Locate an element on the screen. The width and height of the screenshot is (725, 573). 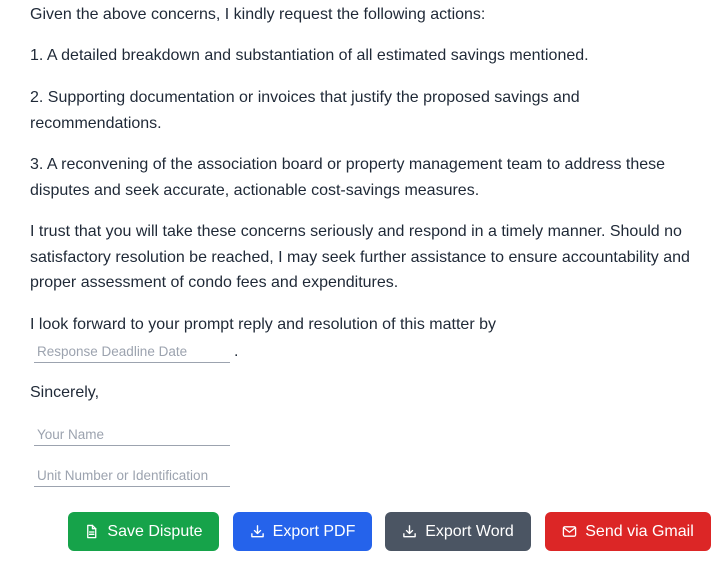
document-icon is located at coordinates (91, 531).